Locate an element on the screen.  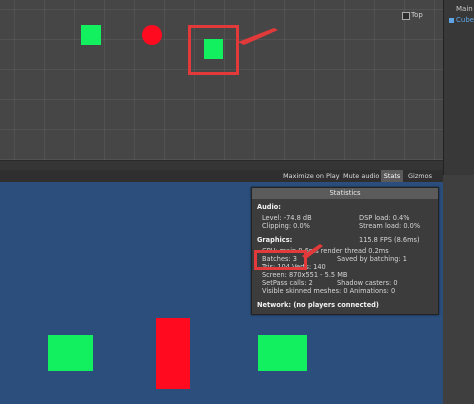
audio-level: Level: -74.8 dB is located at coordinates (287, 218).